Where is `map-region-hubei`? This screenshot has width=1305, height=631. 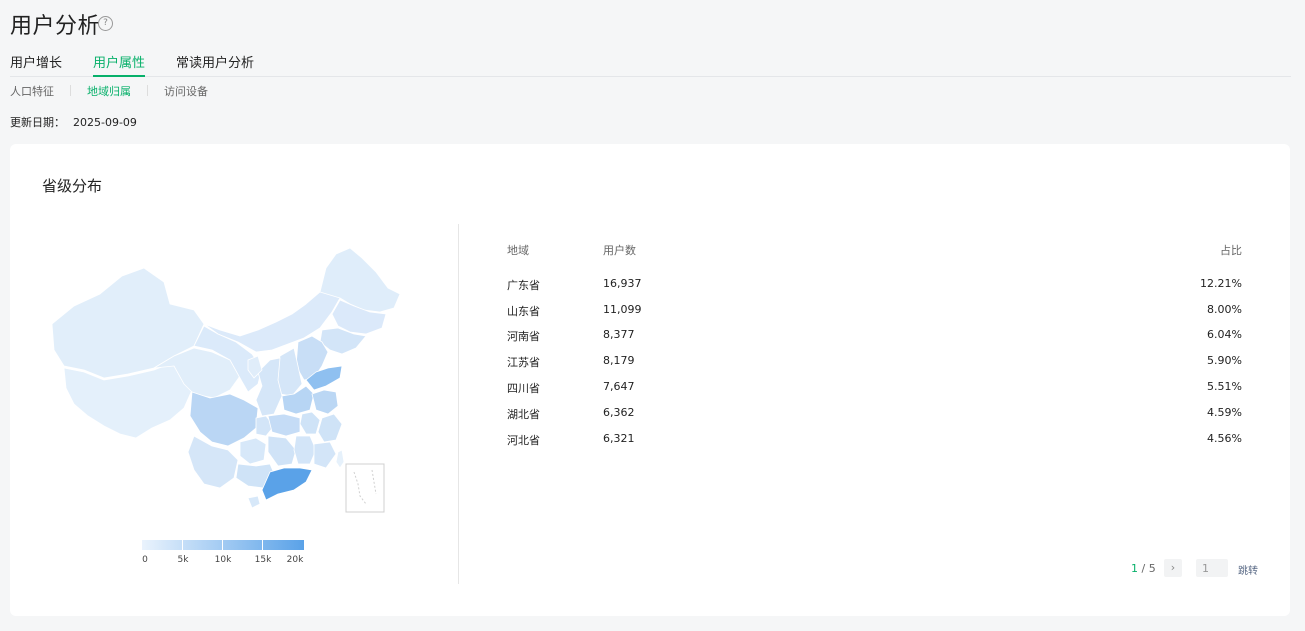
map-region-hubei is located at coordinates (284, 425).